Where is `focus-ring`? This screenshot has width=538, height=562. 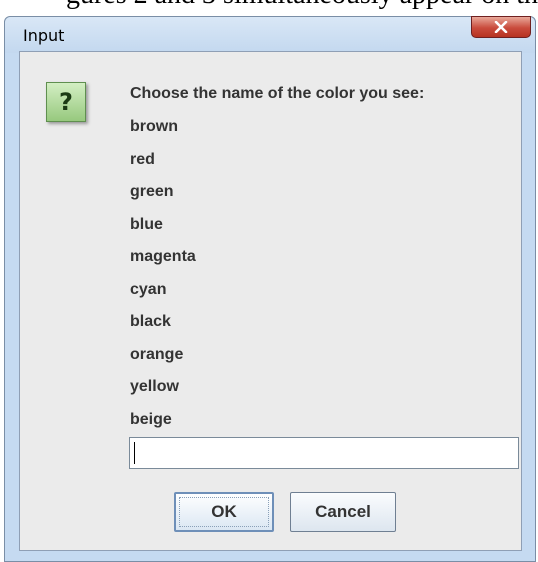
focus-ring is located at coordinates (224, 512).